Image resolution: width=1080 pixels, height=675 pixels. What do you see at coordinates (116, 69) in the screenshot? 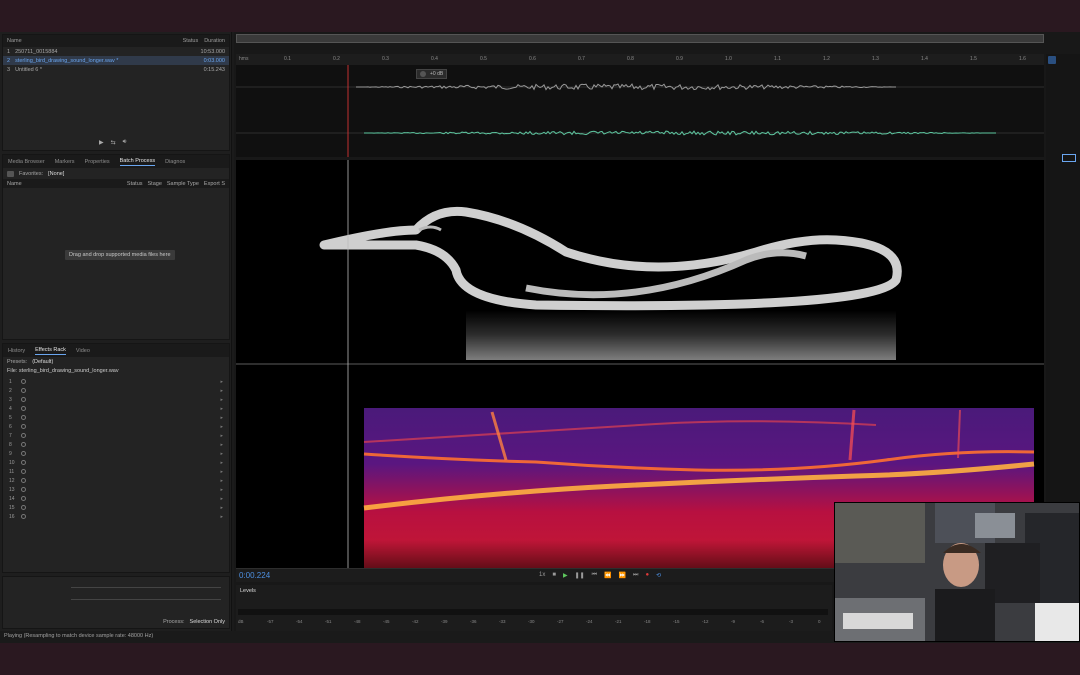
I see `file-row: 3 Untitled 6 * 0:15.243` at bounding box center [116, 69].